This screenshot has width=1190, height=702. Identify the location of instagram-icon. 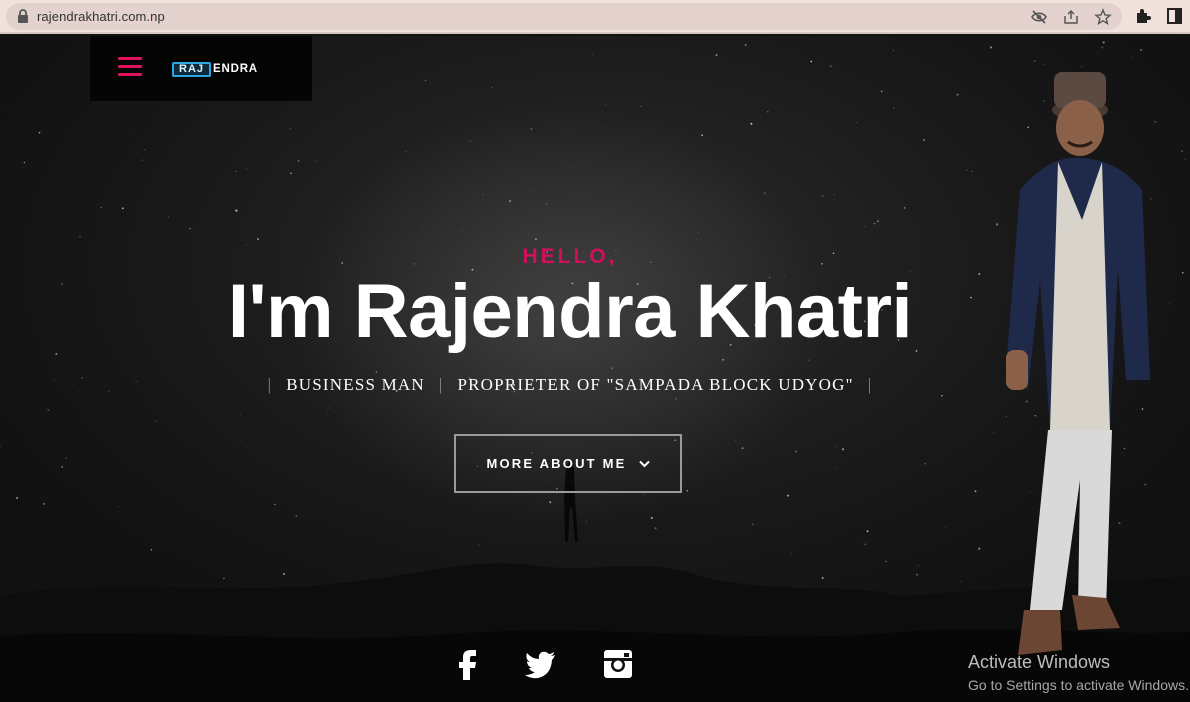
(618, 664).